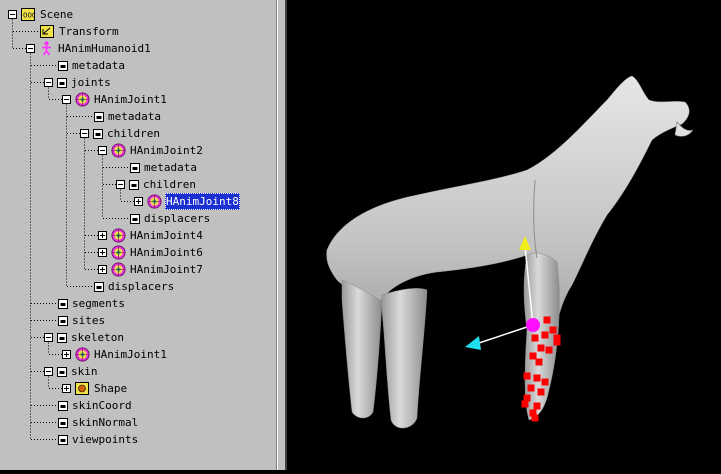 This screenshot has width=721, height=474. I want to click on tree-node-label: skinCoord, so click(102, 405).